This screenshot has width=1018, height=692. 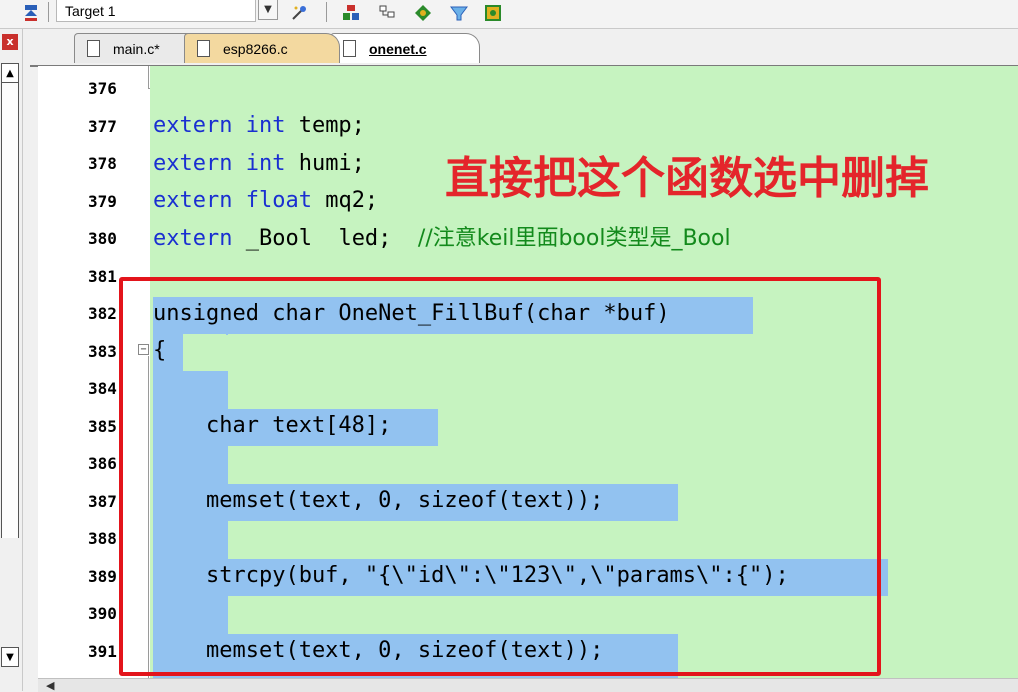 I want to click on code-line: extern int humi;, so click(x=259, y=164).